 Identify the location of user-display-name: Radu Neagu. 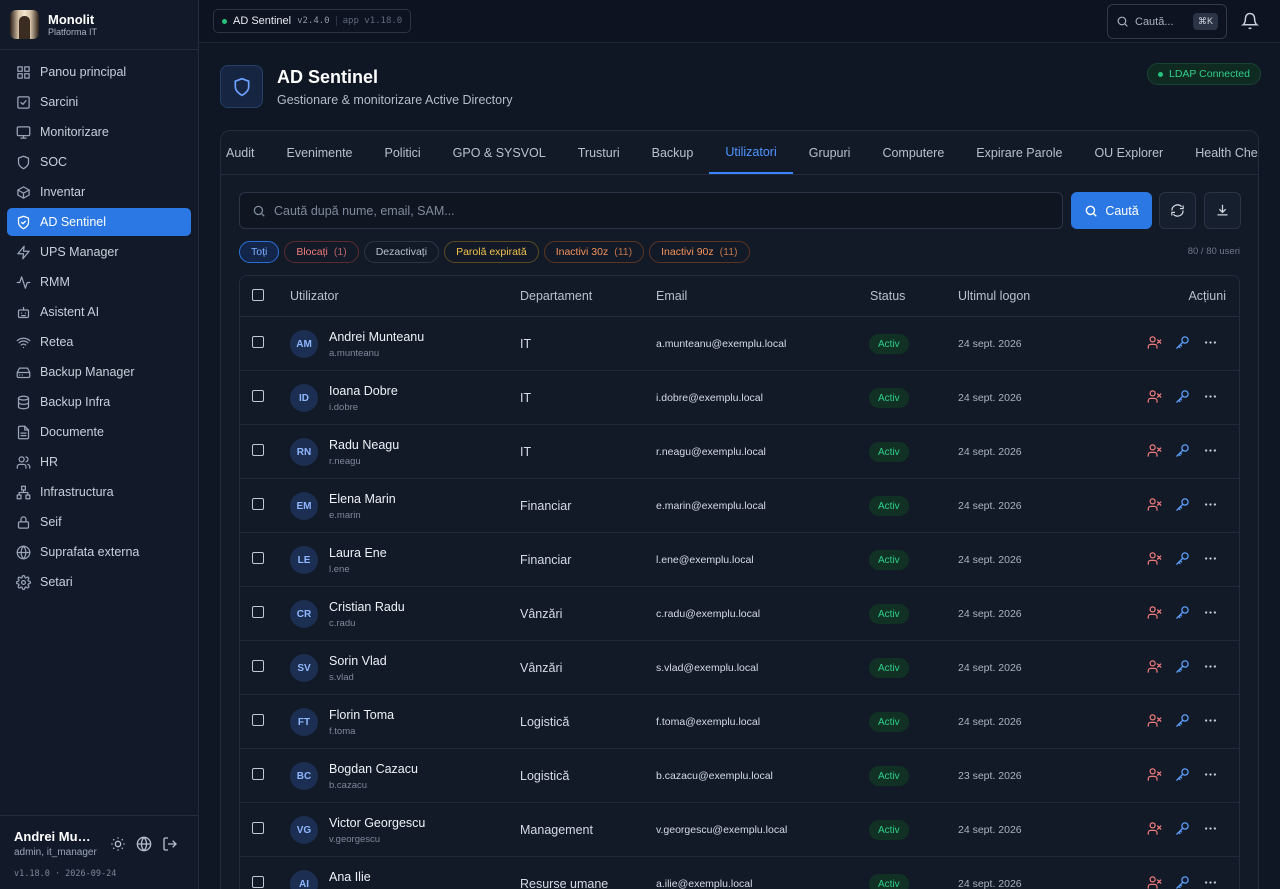
(364, 445).